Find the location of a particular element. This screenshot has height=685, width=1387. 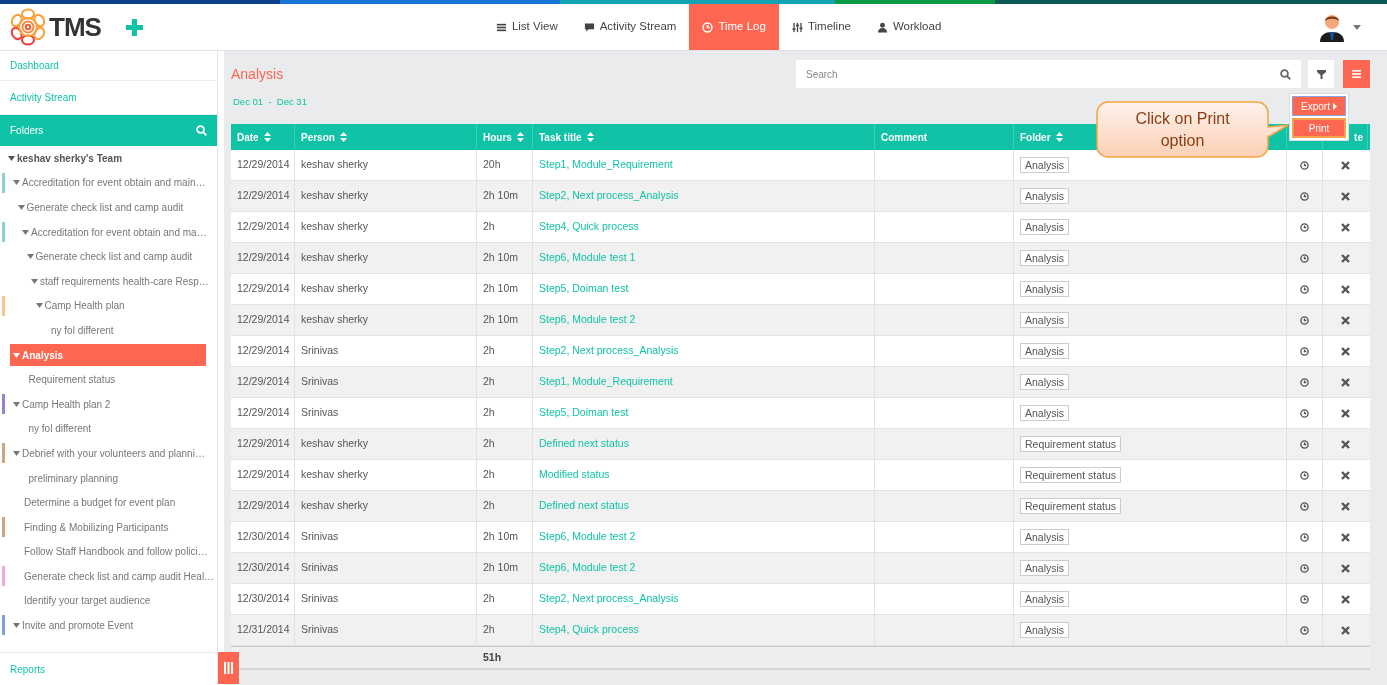

folder-tree-item: Determine a budget for event plan is located at coordinates (100, 502).